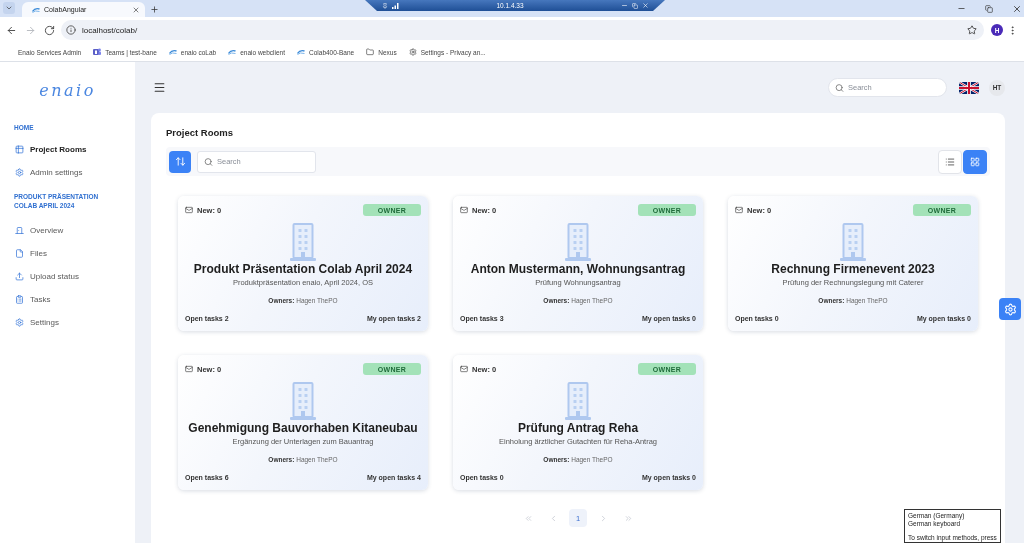 The image size is (1024, 543). Describe the element at coordinates (74, 276) in the screenshot. I see `sidebar-item: Upload status` at that location.